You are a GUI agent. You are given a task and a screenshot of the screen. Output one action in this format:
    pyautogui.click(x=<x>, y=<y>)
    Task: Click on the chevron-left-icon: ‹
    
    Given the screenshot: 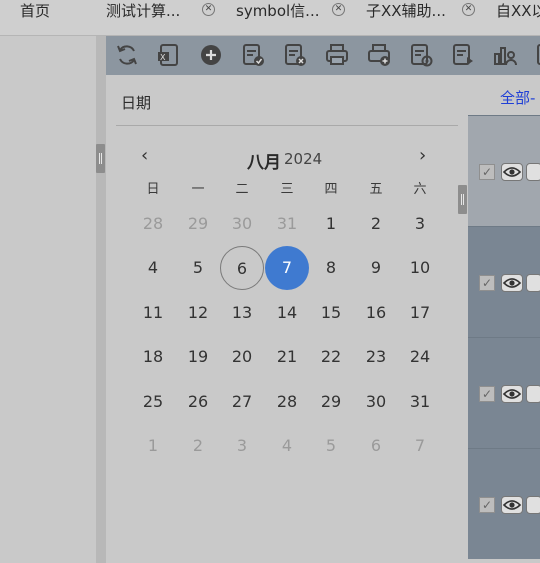 What is the action you would take?
    pyautogui.click(x=148, y=156)
    